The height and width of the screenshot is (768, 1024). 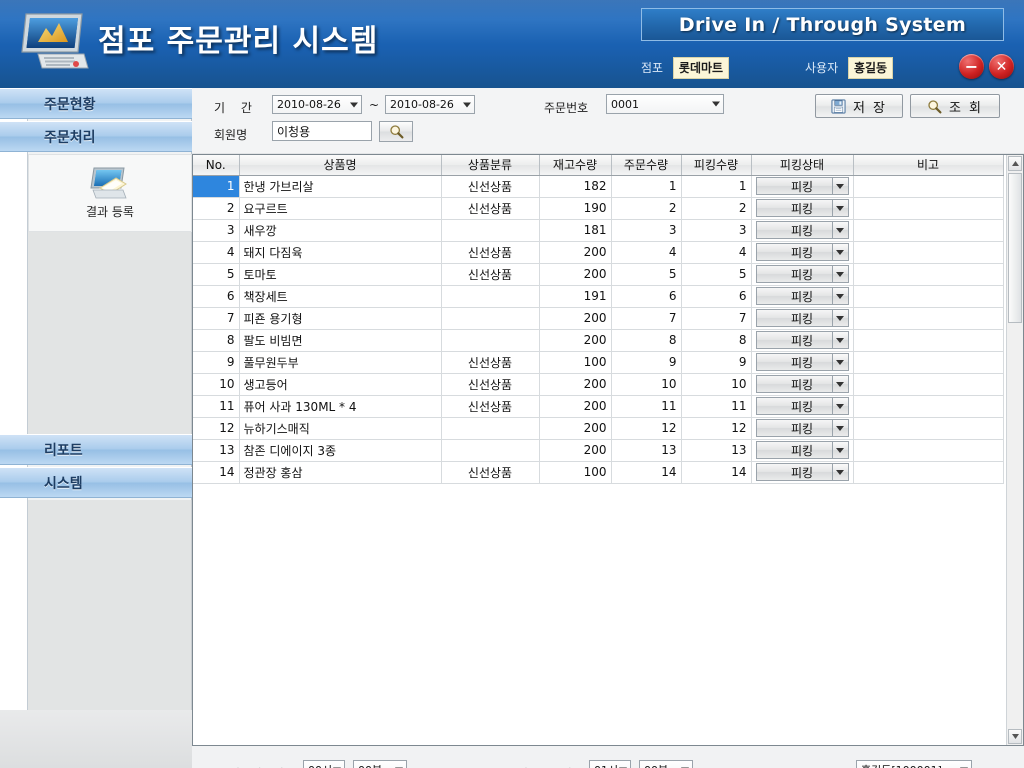 What do you see at coordinates (716, 340) in the screenshot?
I see `cell-pick: 8` at bounding box center [716, 340].